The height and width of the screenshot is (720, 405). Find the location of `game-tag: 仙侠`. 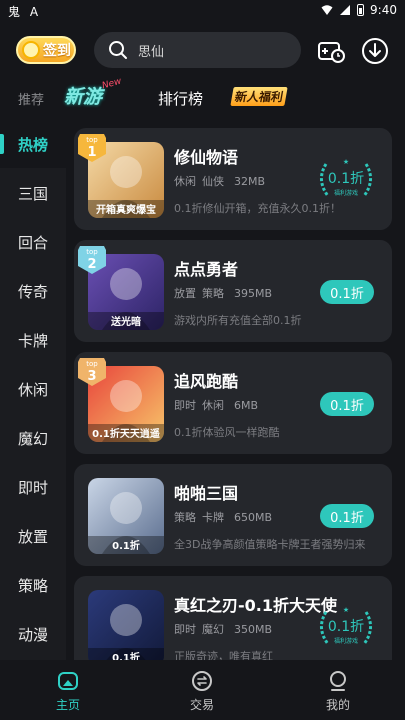

game-tag: 仙侠 is located at coordinates (213, 181).